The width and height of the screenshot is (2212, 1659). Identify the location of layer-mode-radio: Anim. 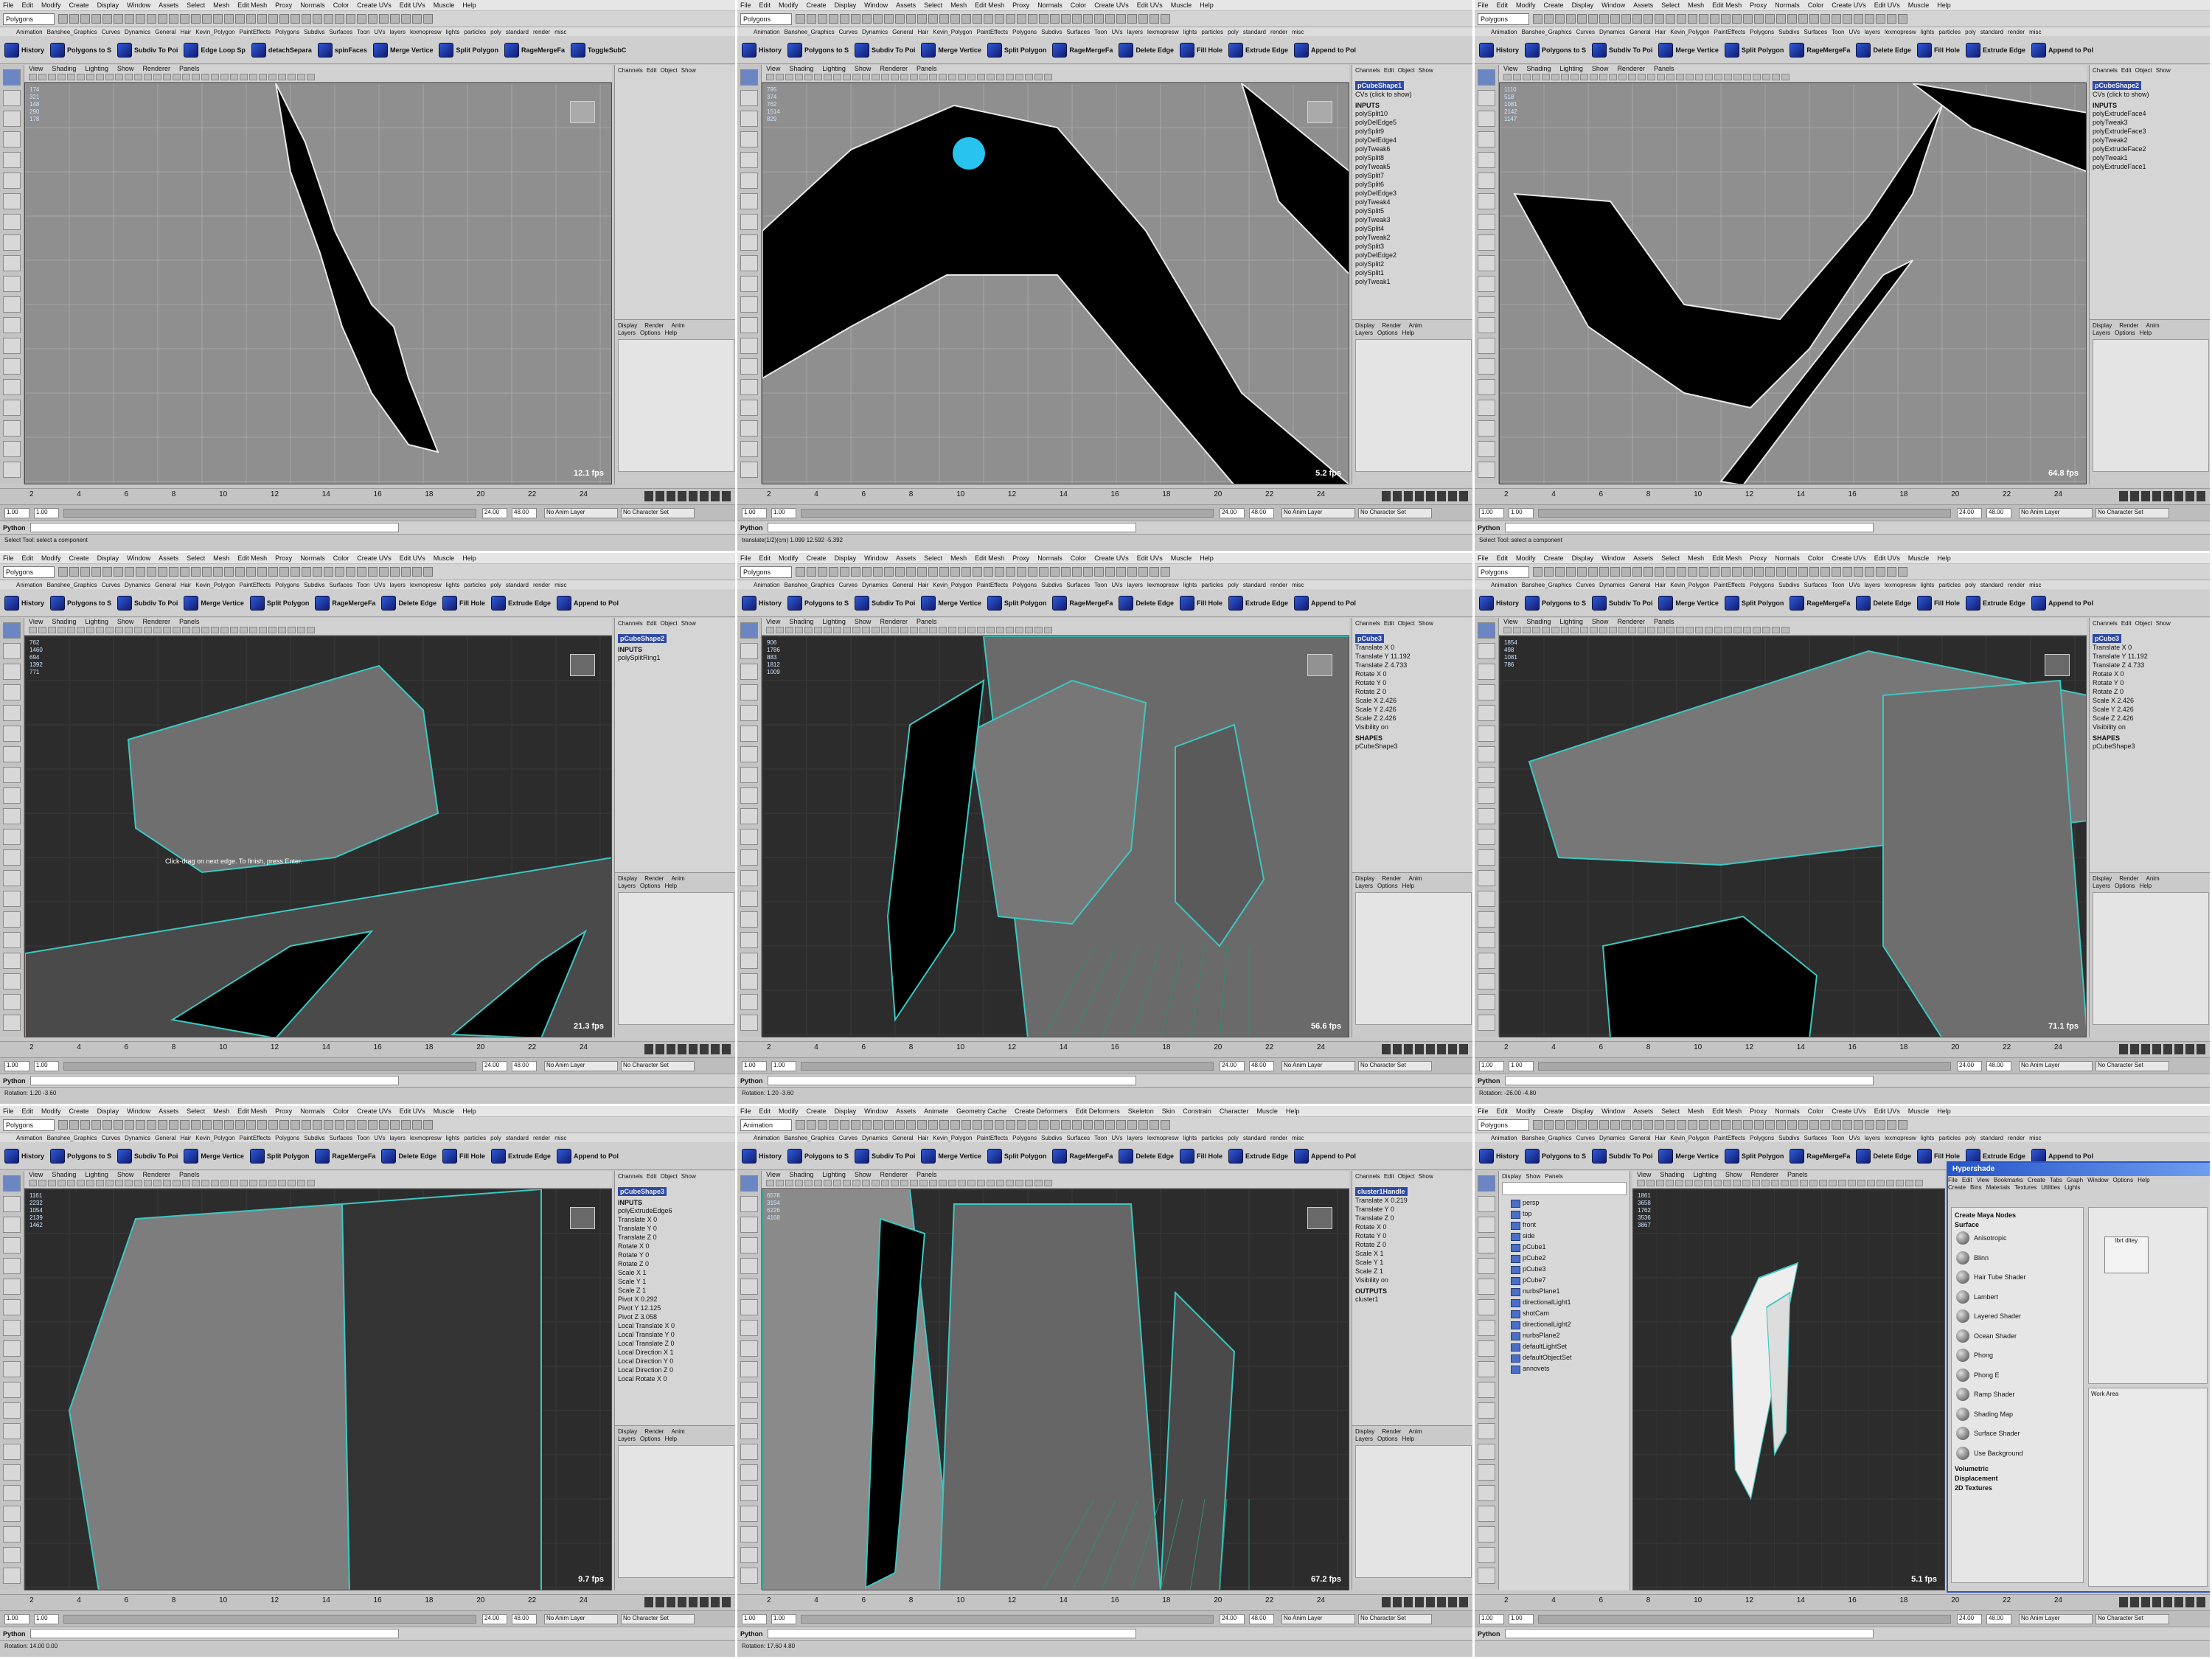
(677, 878).